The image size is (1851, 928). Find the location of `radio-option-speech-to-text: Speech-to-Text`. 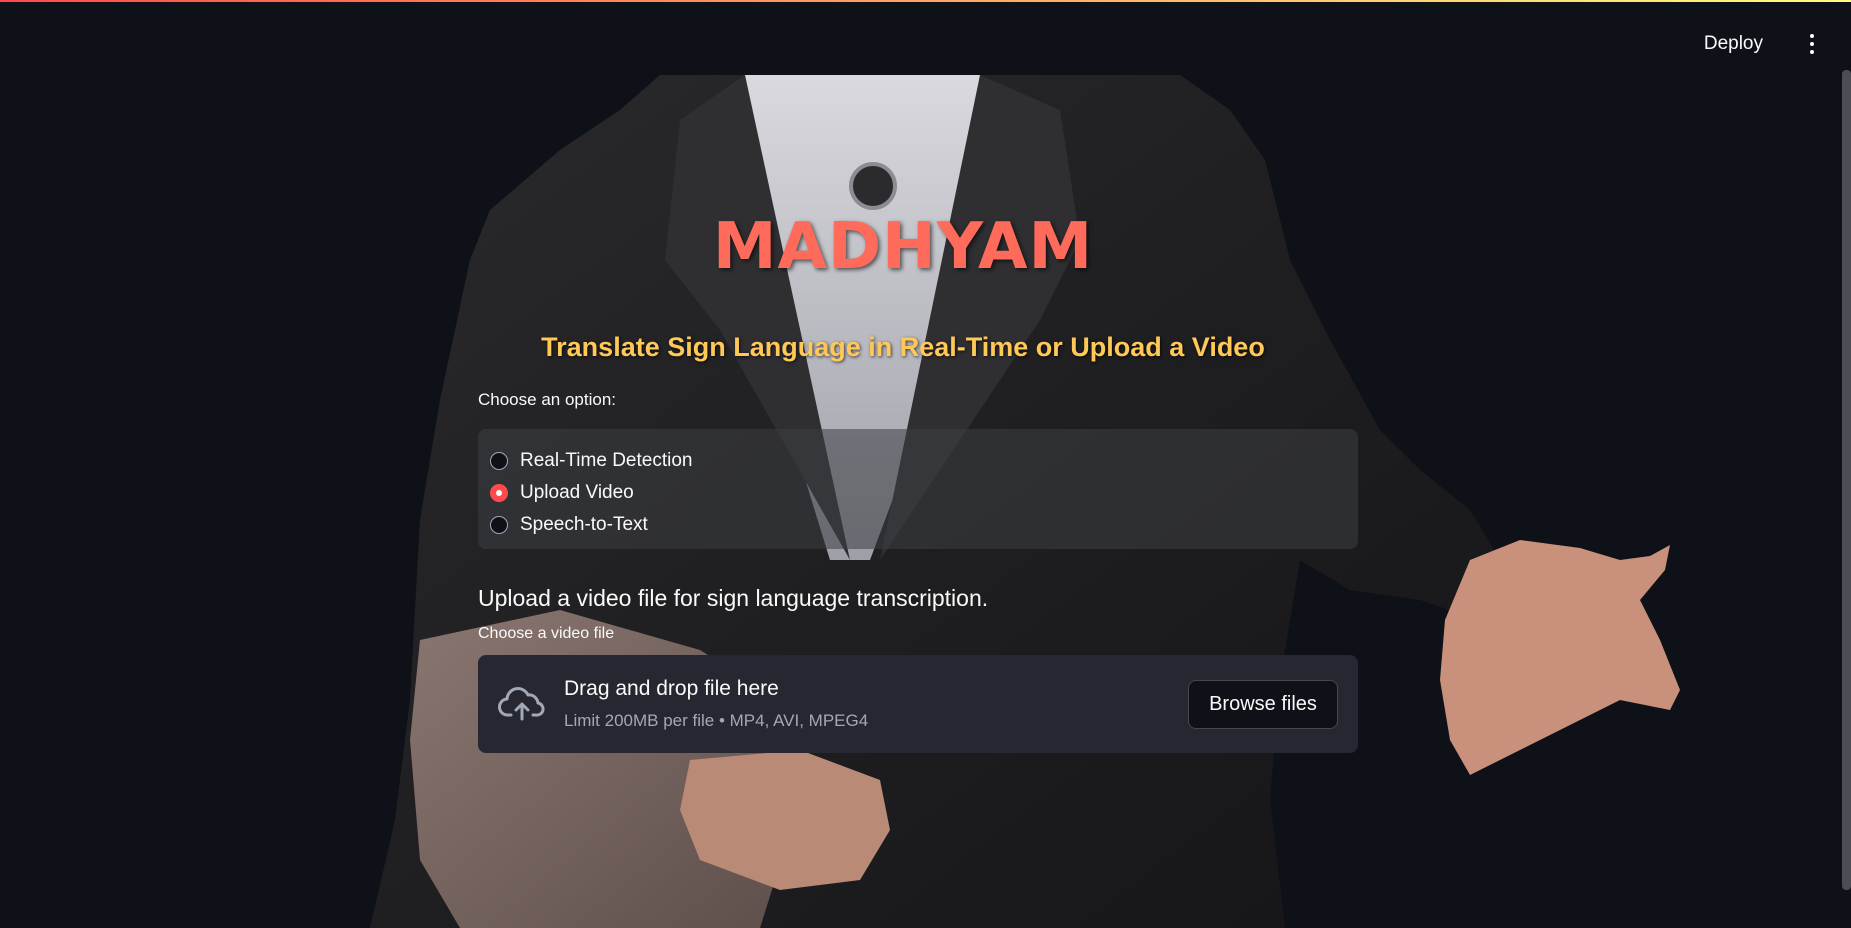

radio-option-speech-to-text: Speech-to-Text is located at coordinates (918, 525).